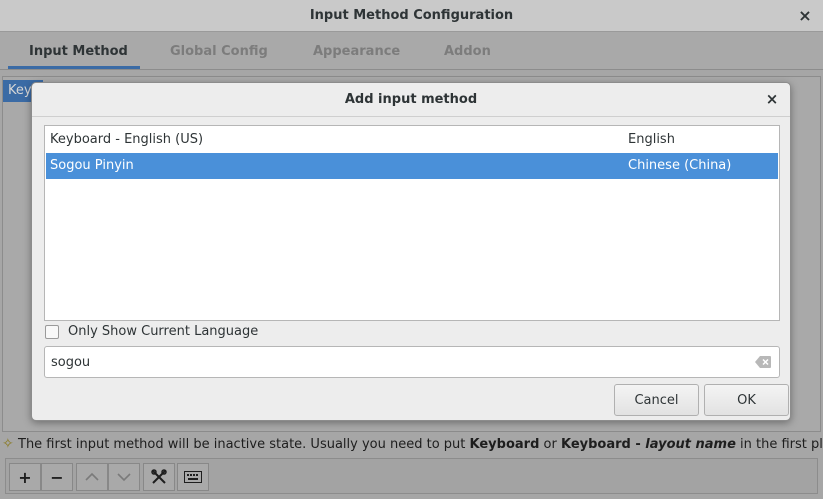 The height and width of the screenshot is (499, 823). Describe the element at coordinates (356, 51) in the screenshot. I see `tab-appearance: Appearance` at that location.